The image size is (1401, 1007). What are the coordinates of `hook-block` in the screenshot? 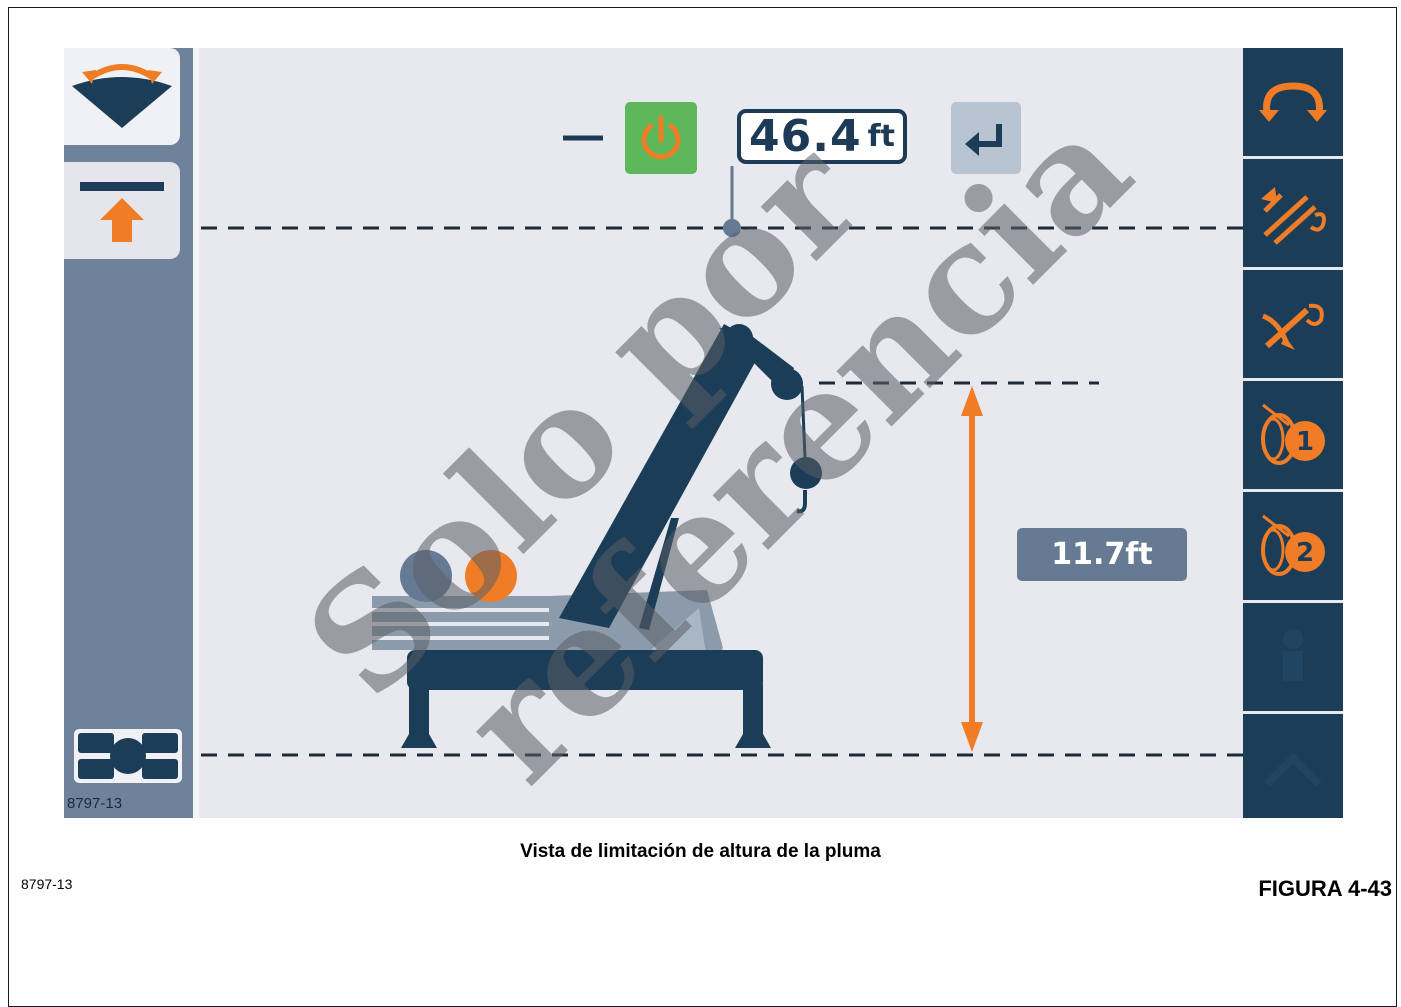 It's located at (806, 473).